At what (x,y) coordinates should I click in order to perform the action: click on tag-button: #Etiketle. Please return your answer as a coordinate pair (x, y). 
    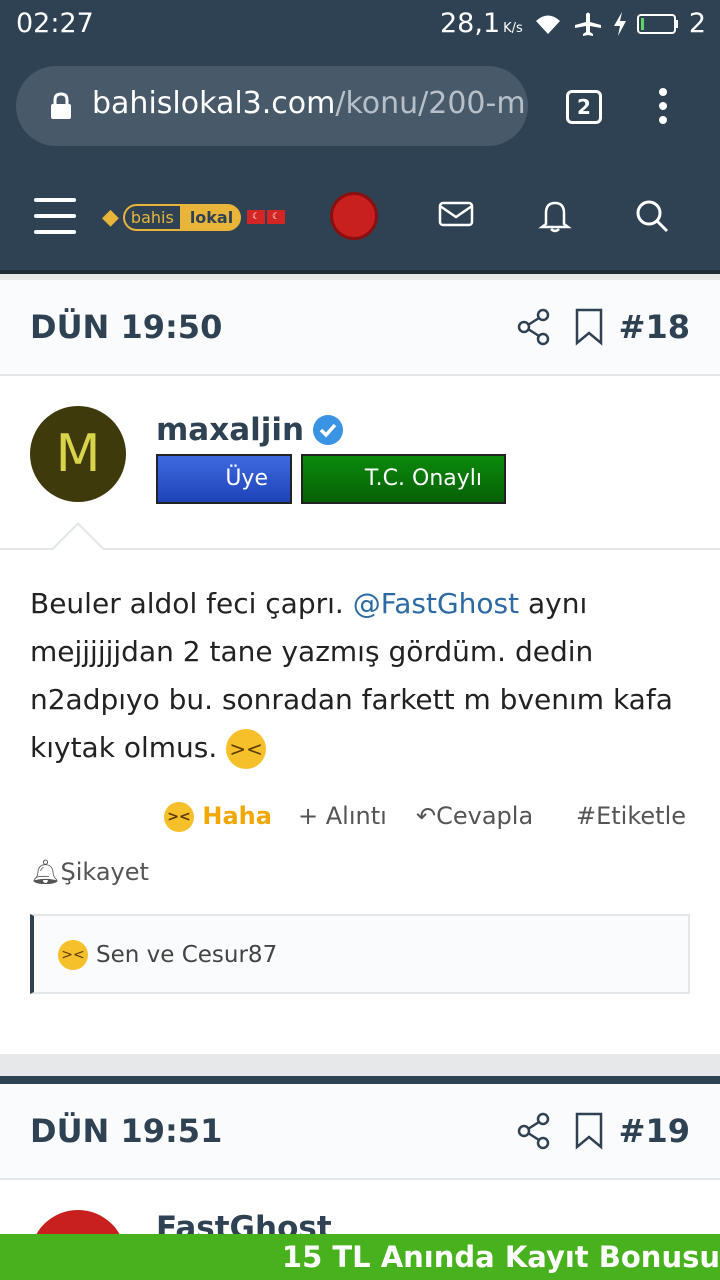
    Looking at the image, I should click on (631, 816).